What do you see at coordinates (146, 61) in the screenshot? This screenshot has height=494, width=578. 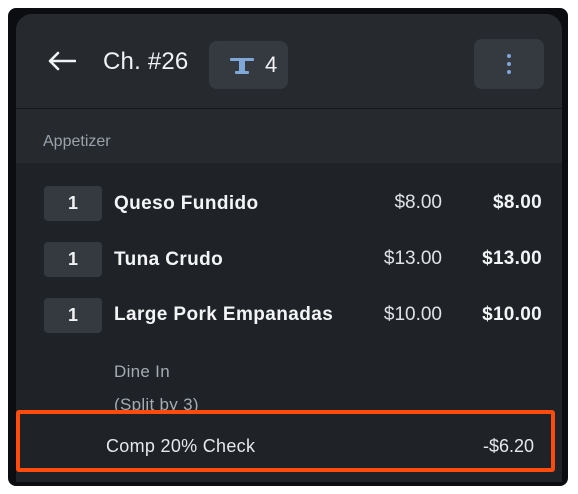 I see `check-title: Ch. #26` at bounding box center [146, 61].